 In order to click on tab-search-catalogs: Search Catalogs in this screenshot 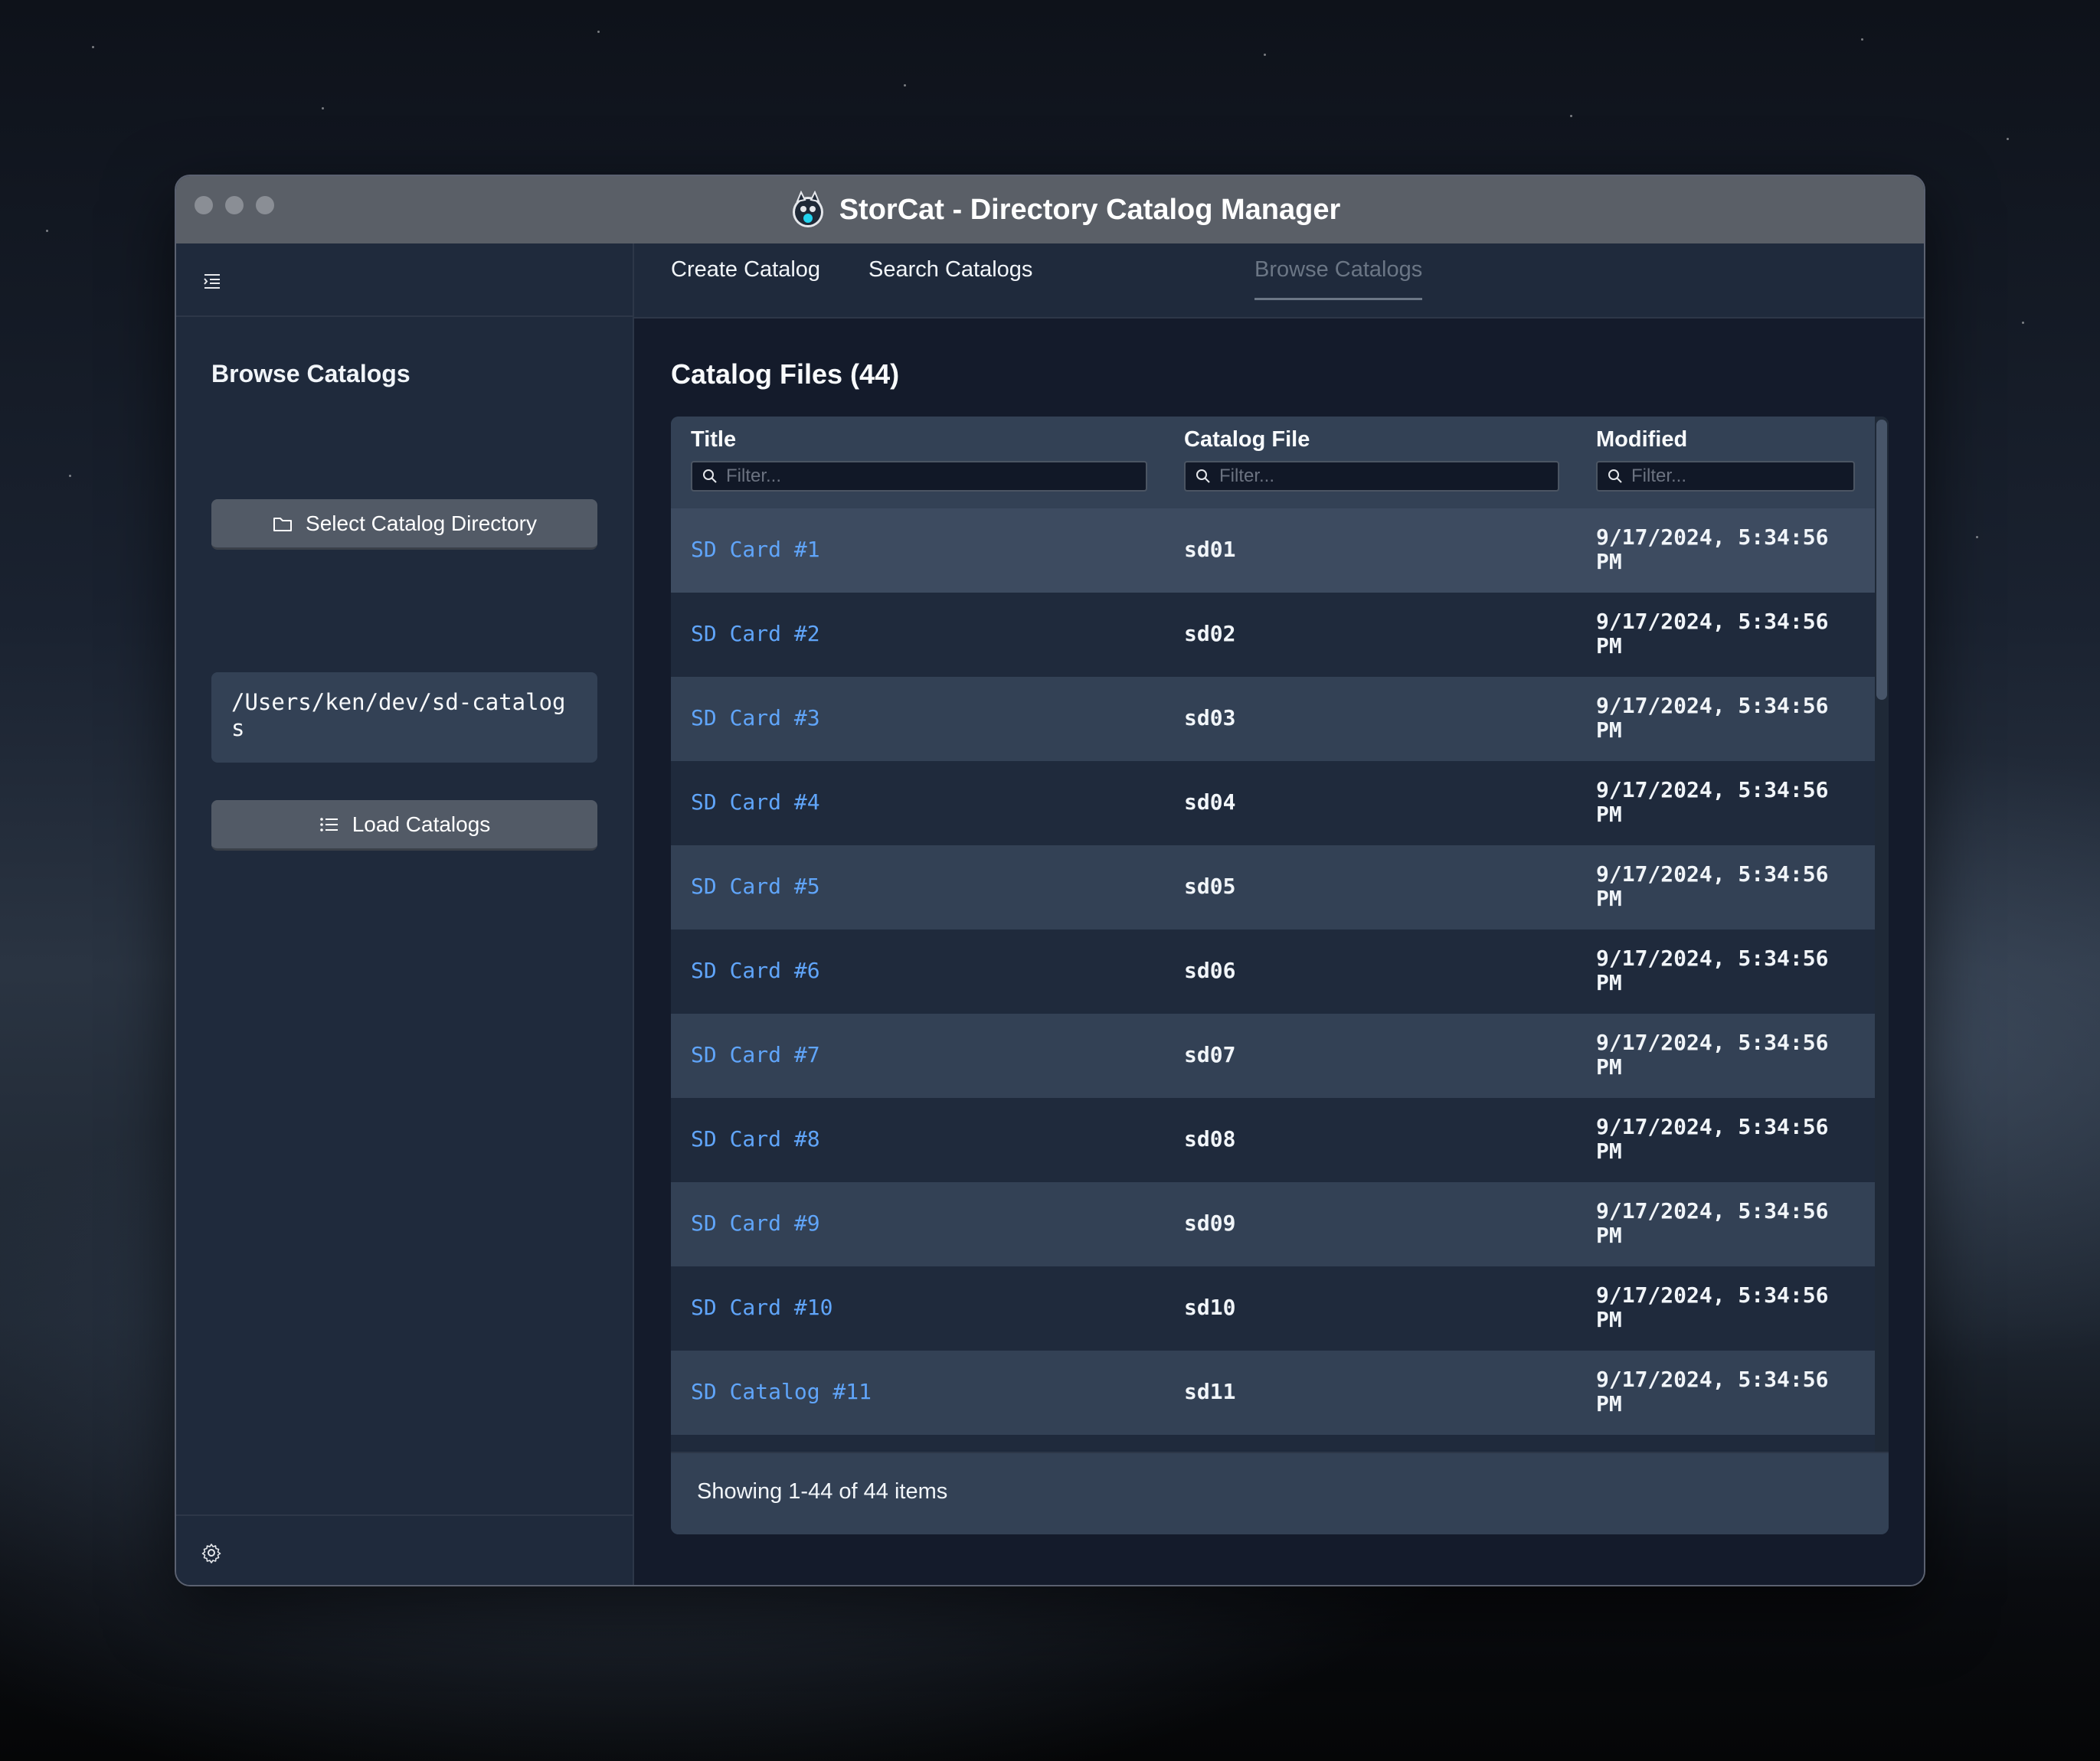, I will do `click(950, 277)`.